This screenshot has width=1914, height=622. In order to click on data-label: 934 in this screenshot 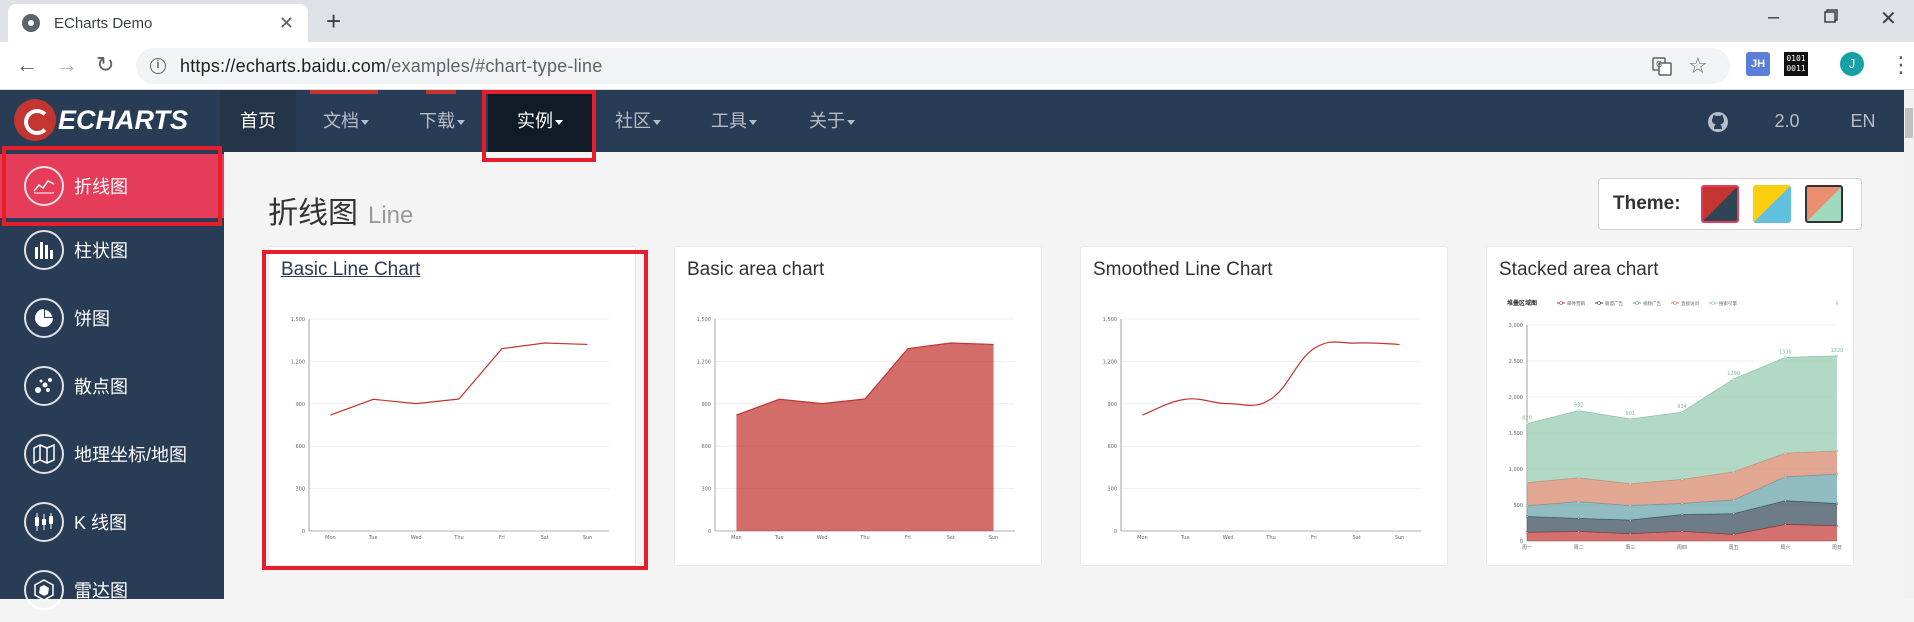, I will do `click(1682, 407)`.